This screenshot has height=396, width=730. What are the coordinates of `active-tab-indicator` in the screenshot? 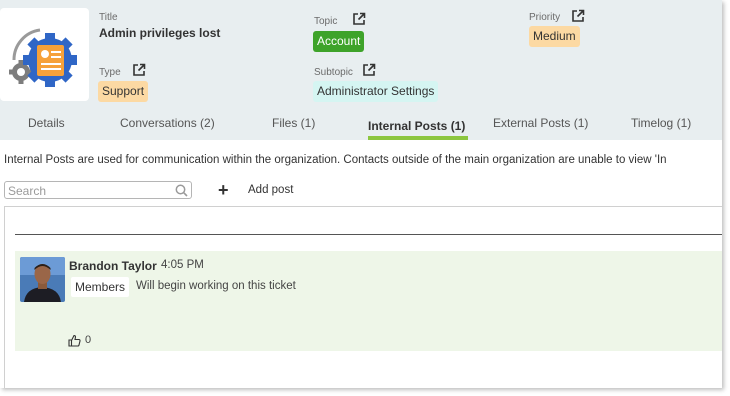 It's located at (418, 138).